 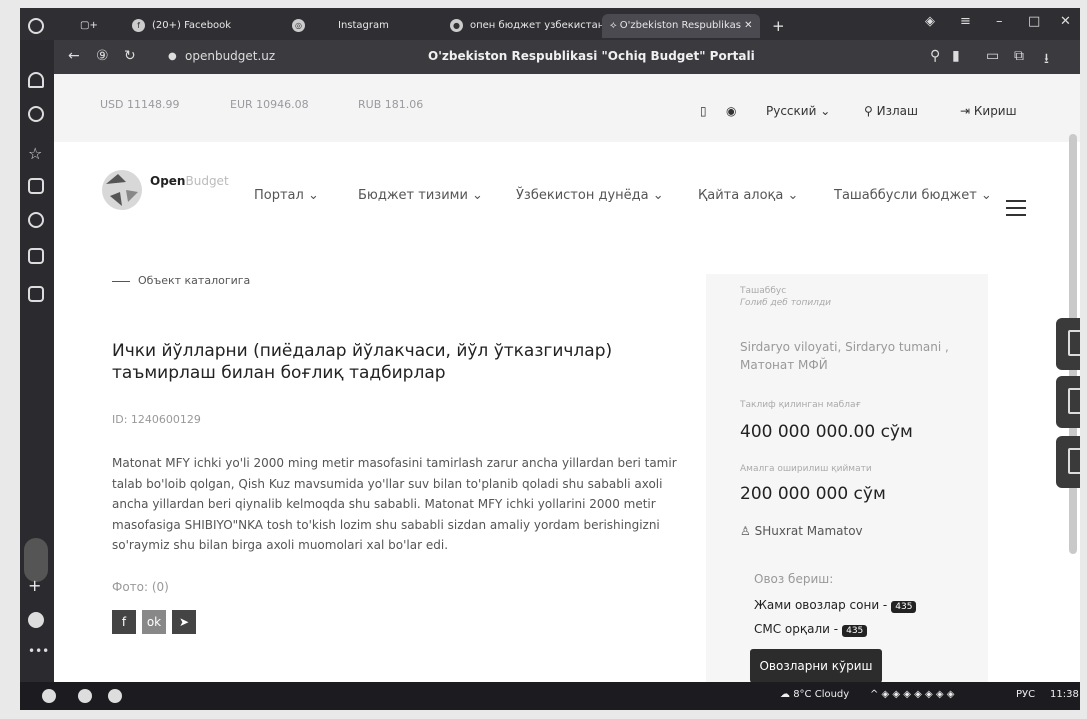 I want to click on tab-openbudget: ⟡ O'zbekiston Respublikas ✕, so click(x=681, y=26).